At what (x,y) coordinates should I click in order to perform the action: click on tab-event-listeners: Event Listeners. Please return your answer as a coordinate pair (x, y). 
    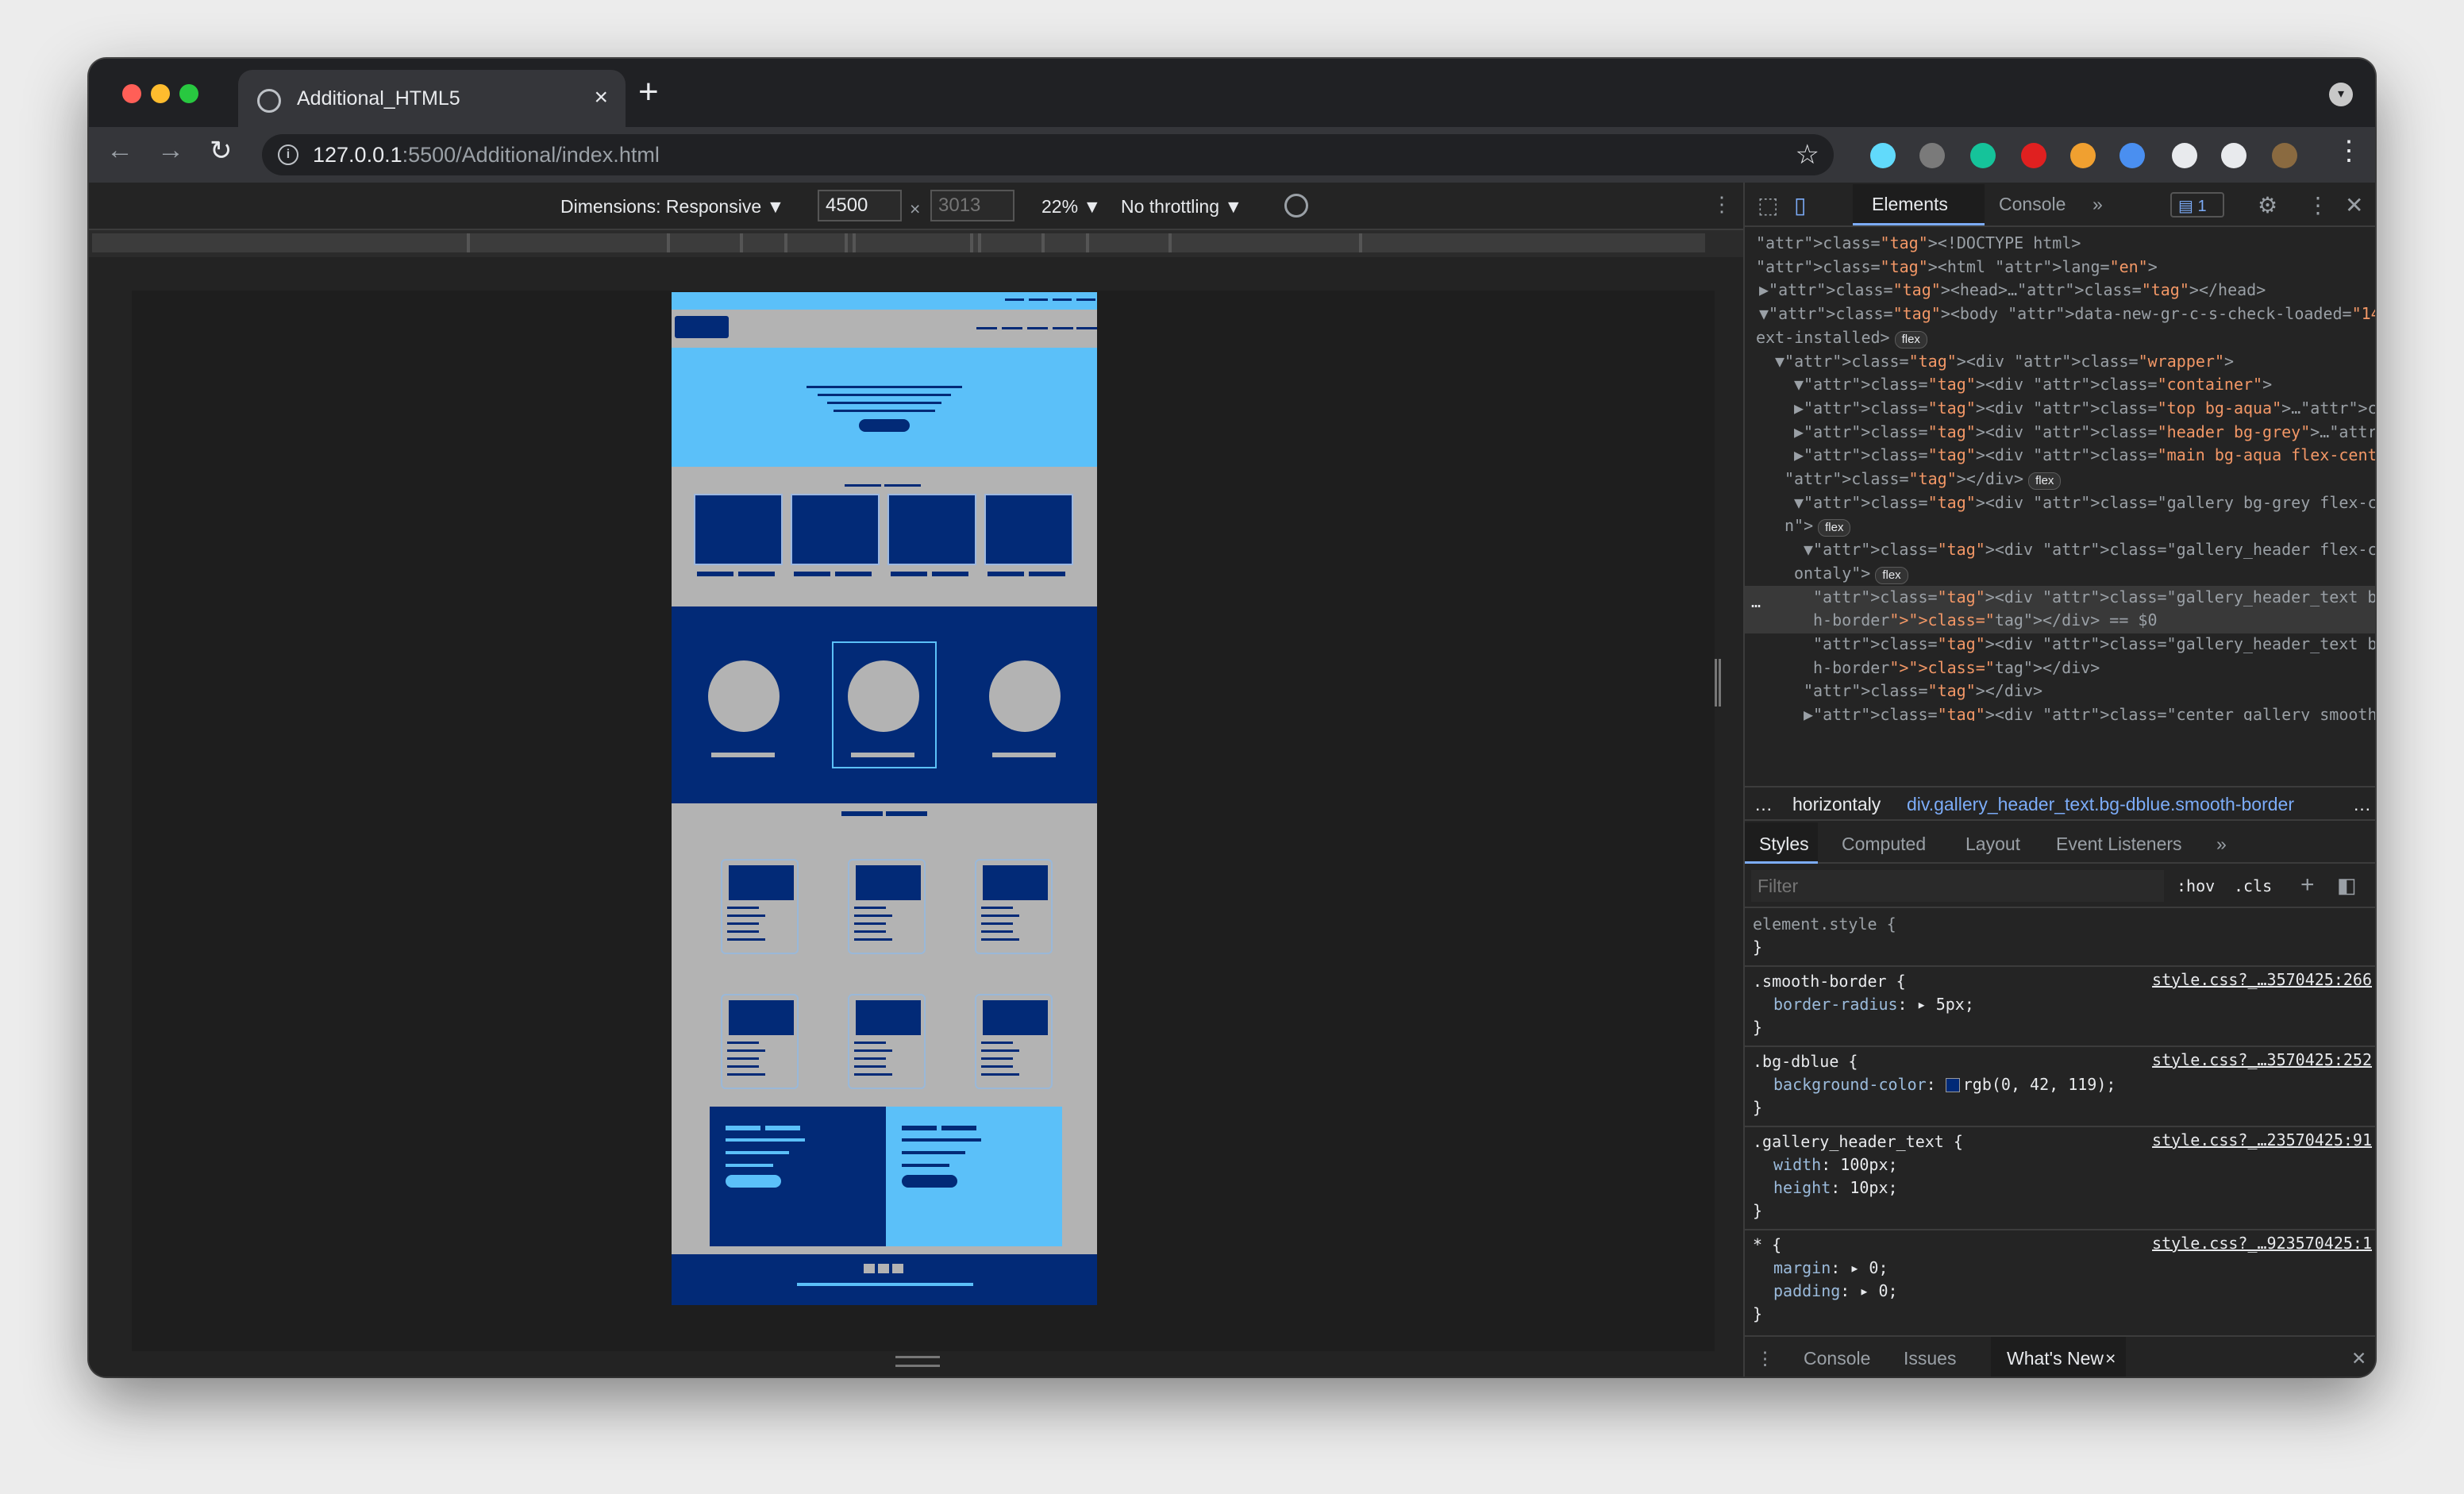
    Looking at the image, I should click on (2119, 844).